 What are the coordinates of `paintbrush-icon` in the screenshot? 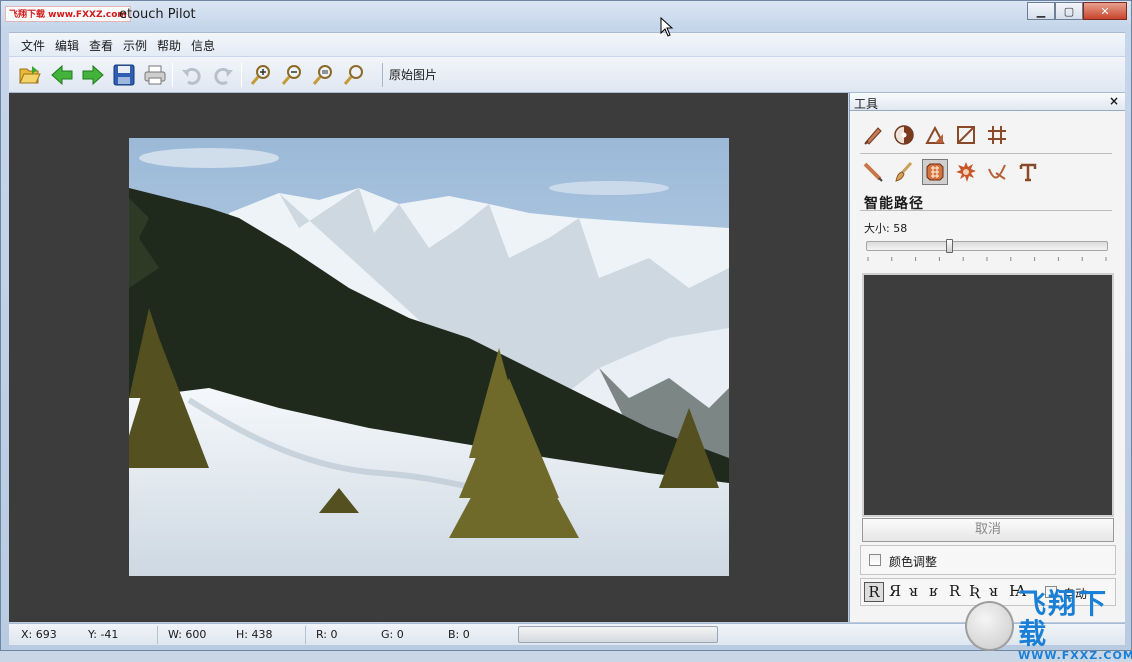 It's located at (904, 172).